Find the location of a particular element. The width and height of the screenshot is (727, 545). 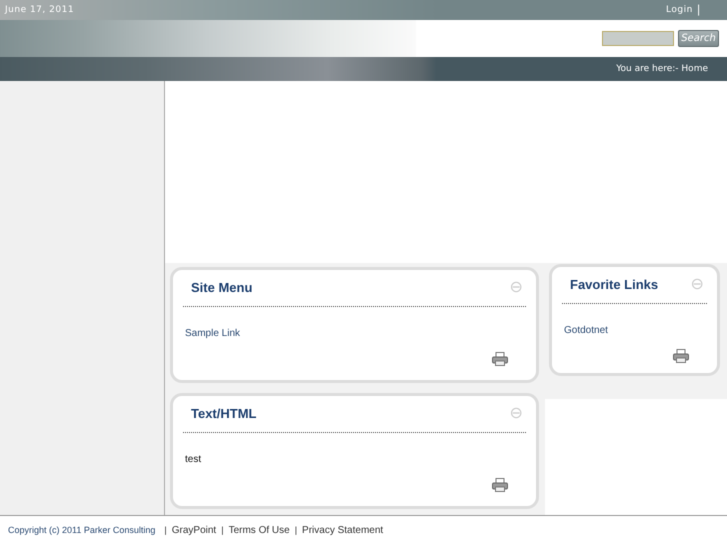

module-title: Site Menu is located at coordinates (221, 288).